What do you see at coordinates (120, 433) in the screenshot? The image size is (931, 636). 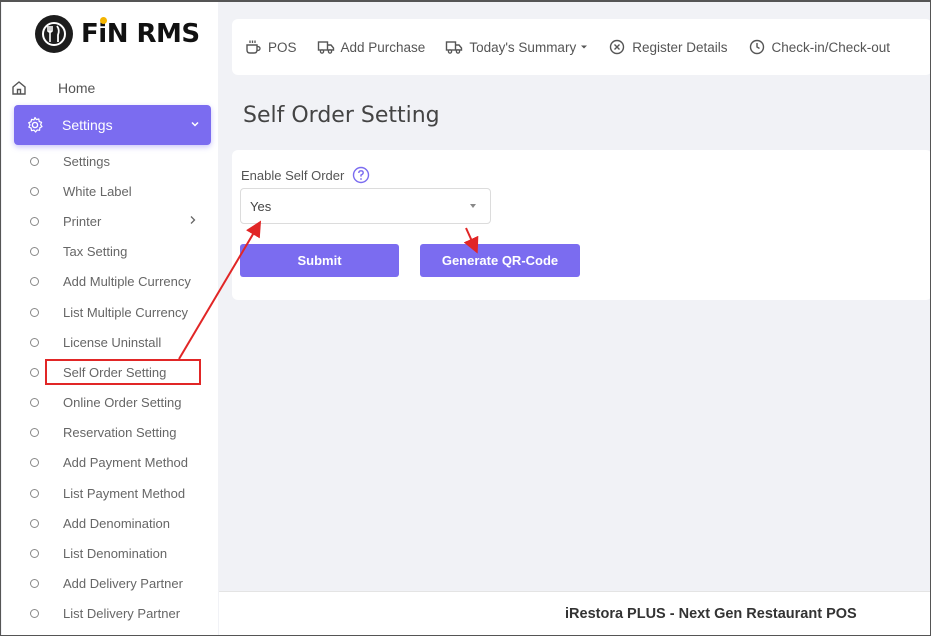 I see `sidebar-subitem-label: Reservation Setting` at bounding box center [120, 433].